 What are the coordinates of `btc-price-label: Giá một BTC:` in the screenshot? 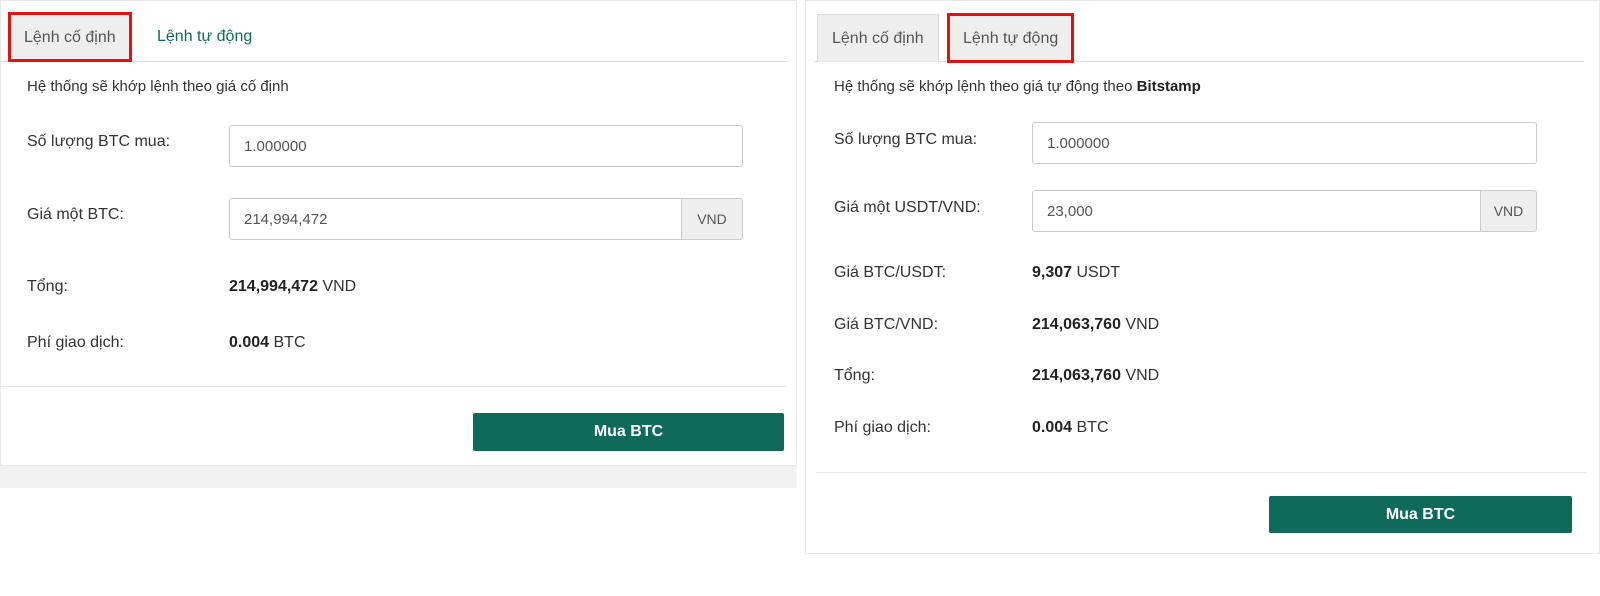 It's located at (75, 214).